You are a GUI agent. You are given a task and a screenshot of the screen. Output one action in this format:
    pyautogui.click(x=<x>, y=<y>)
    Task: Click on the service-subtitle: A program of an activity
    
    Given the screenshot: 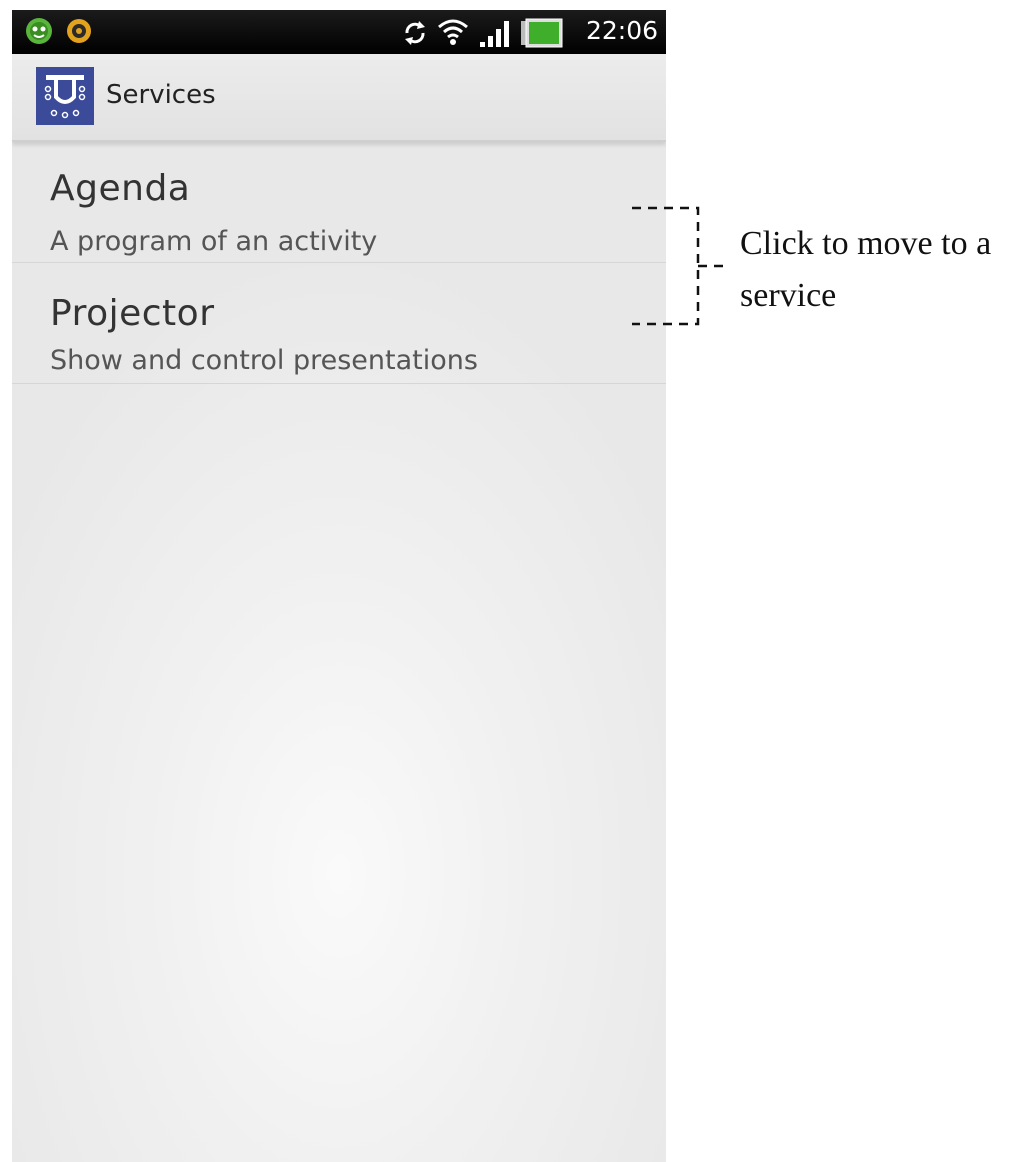 What is the action you would take?
    pyautogui.click(x=214, y=241)
    